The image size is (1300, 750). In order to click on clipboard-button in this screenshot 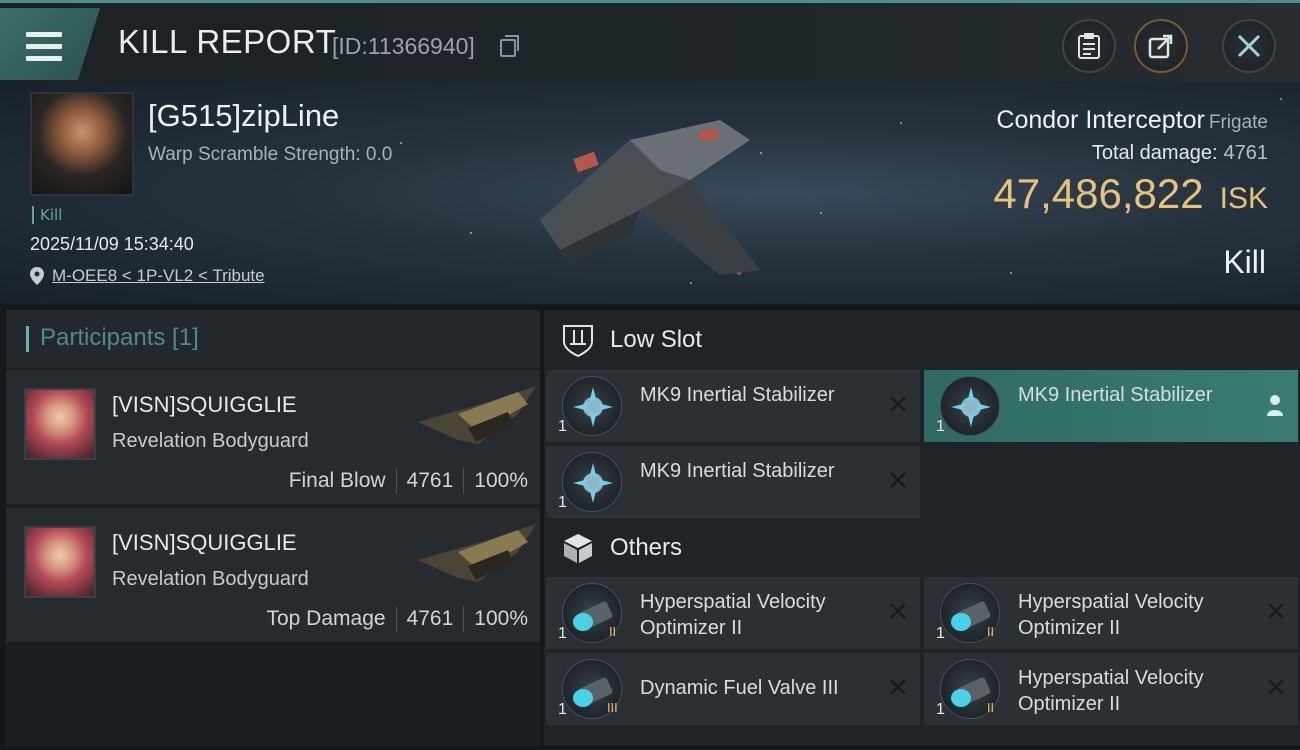, I will do `click(1089, 46)`.